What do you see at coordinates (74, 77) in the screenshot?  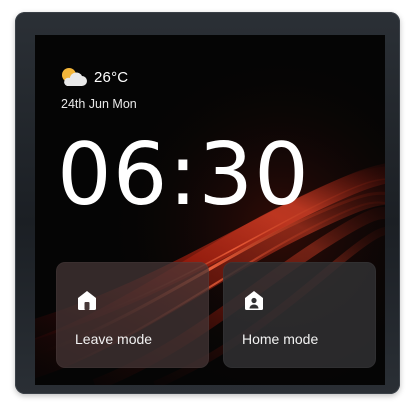 I see `partly-cloudy-icon` at bounding box center [74, 77].